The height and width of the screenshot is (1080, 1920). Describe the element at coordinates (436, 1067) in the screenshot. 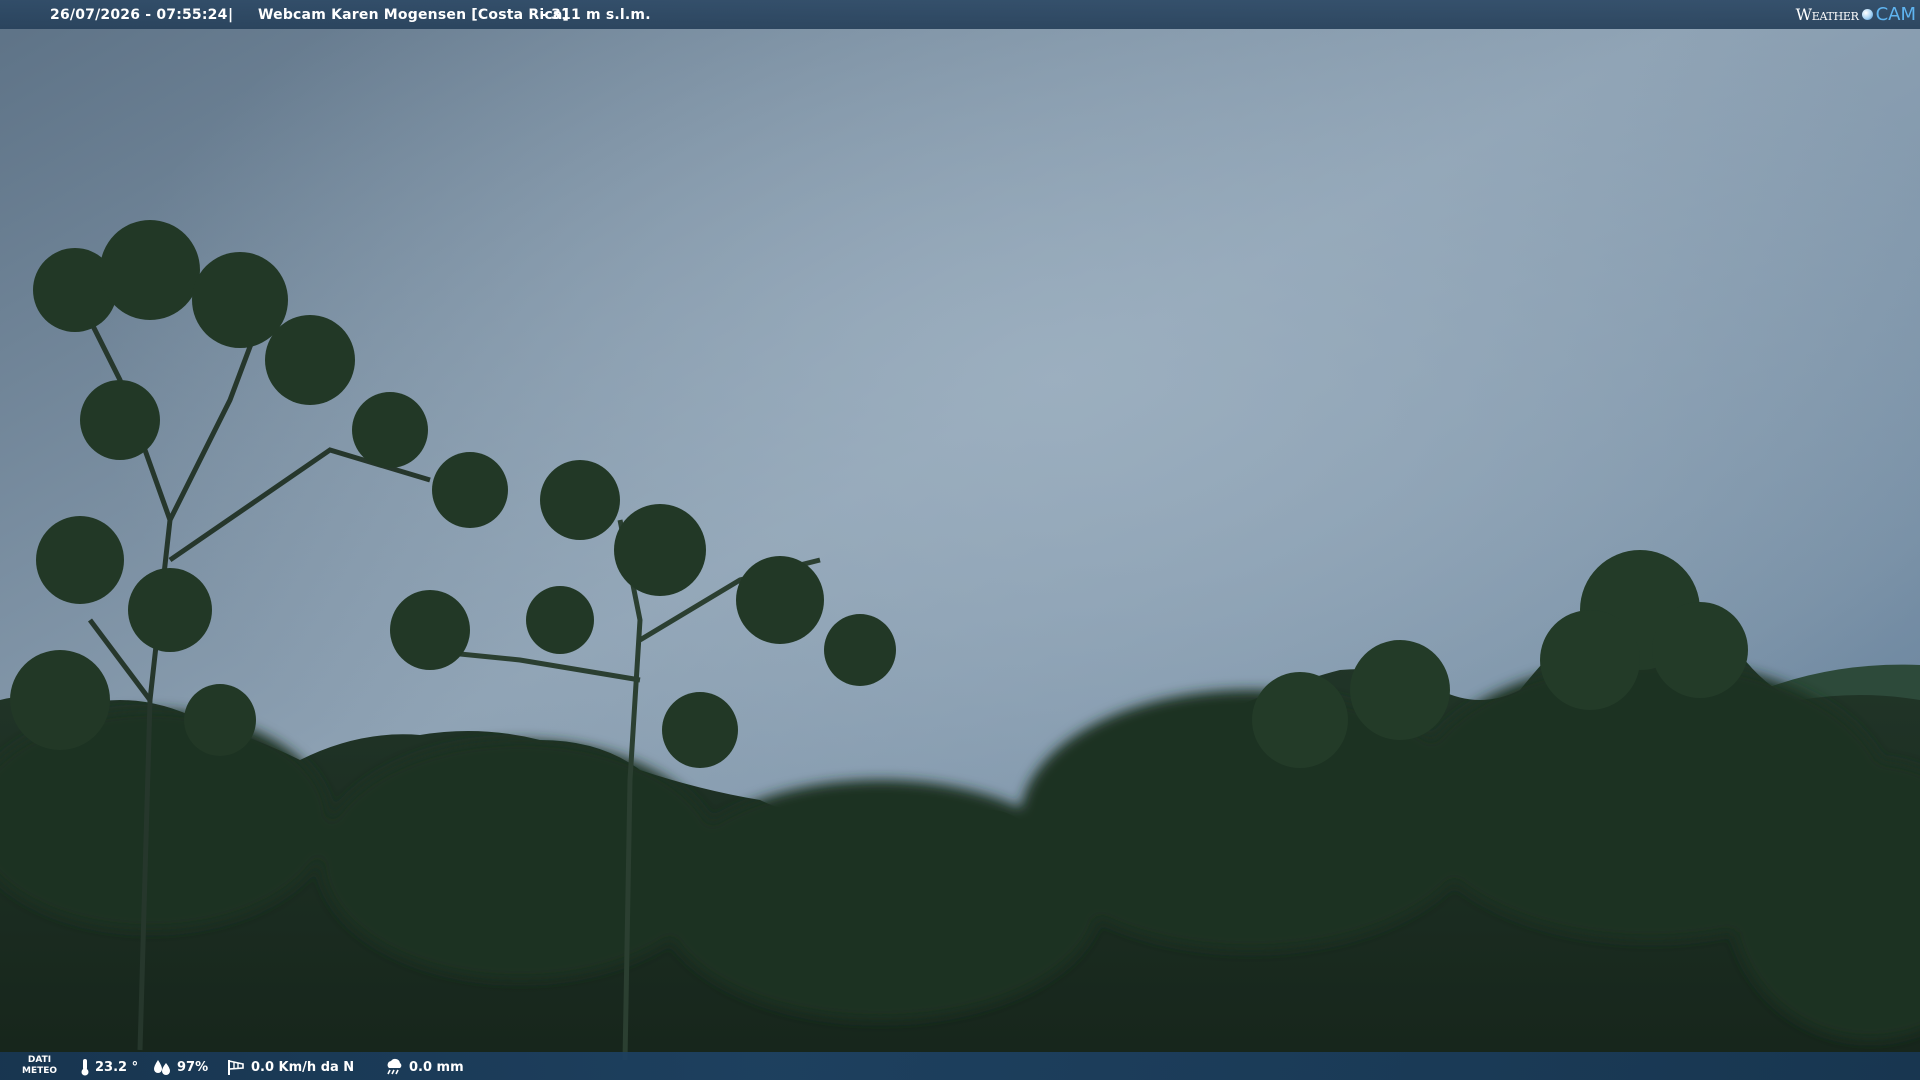

I see `rain-value: 0.0 mm` at that location.